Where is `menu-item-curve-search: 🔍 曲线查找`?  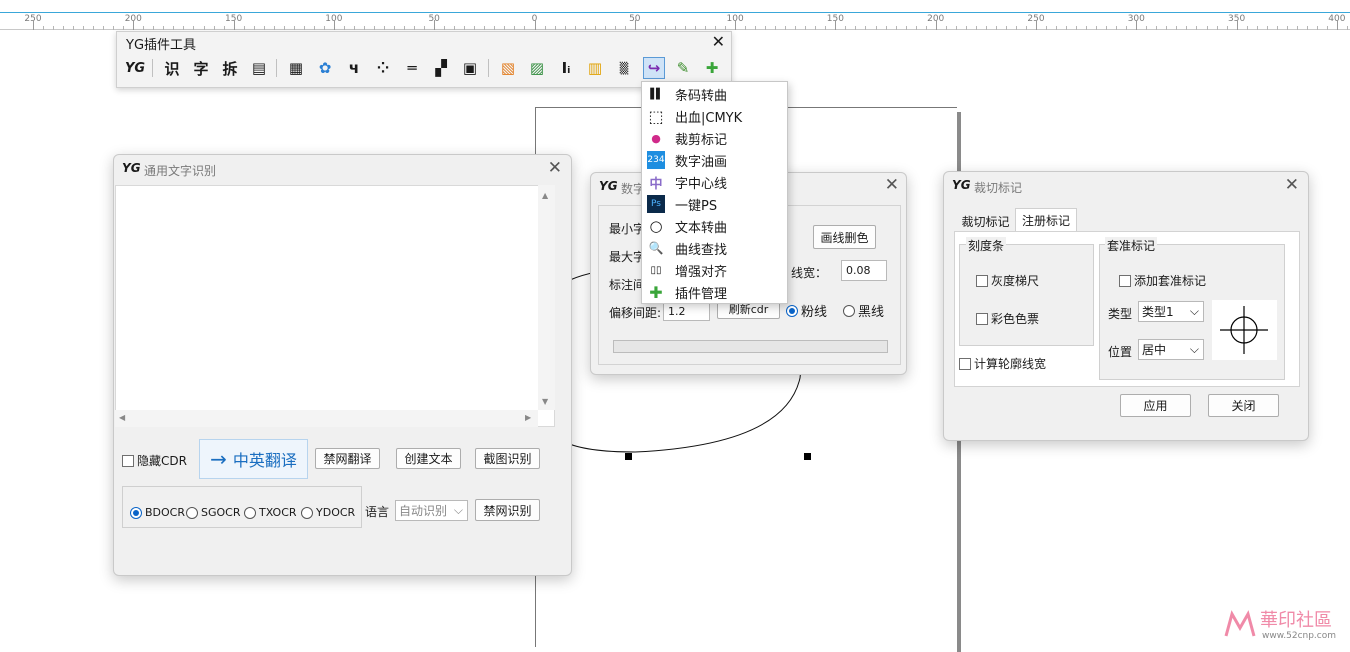
menu-item-curve-search: 🔍 曲线查找 is located at coordinates (715, 248).